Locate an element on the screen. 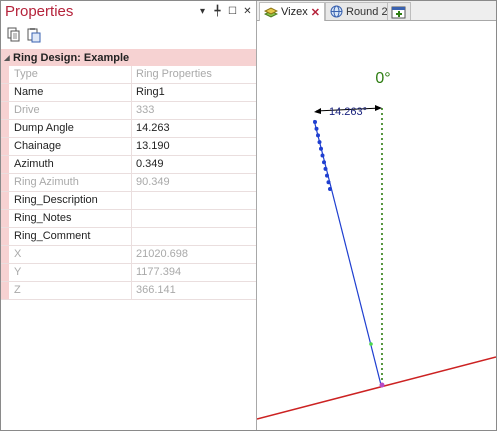  tab-round-2: Round 2 is located at coordinates (359, 11).